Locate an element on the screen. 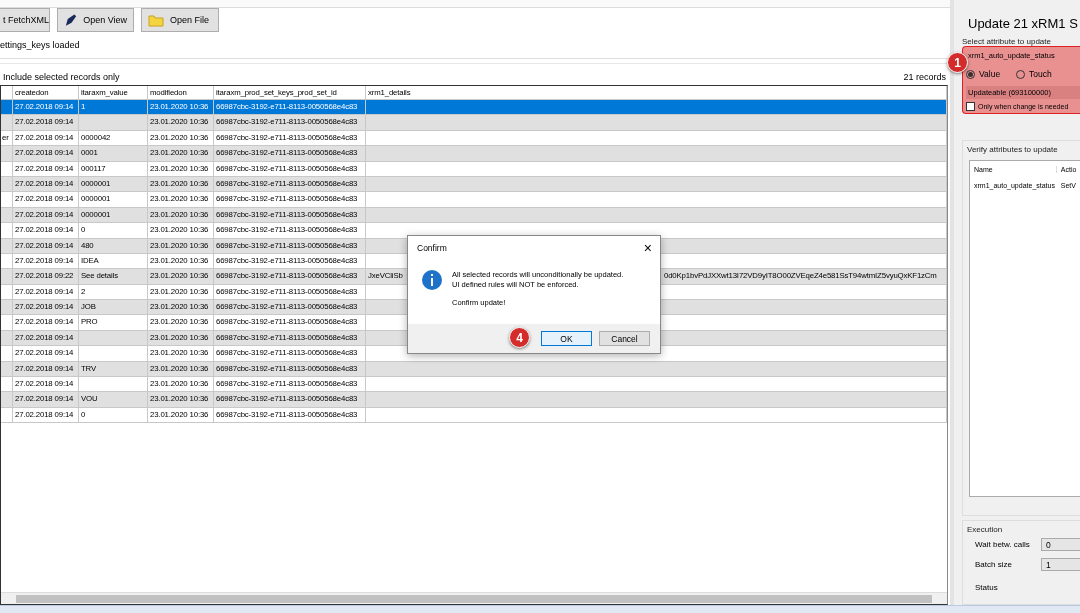 This screenshot has height=613, width=1080. field-label: Wait betw. calls is located at coordinates (1003, 544).